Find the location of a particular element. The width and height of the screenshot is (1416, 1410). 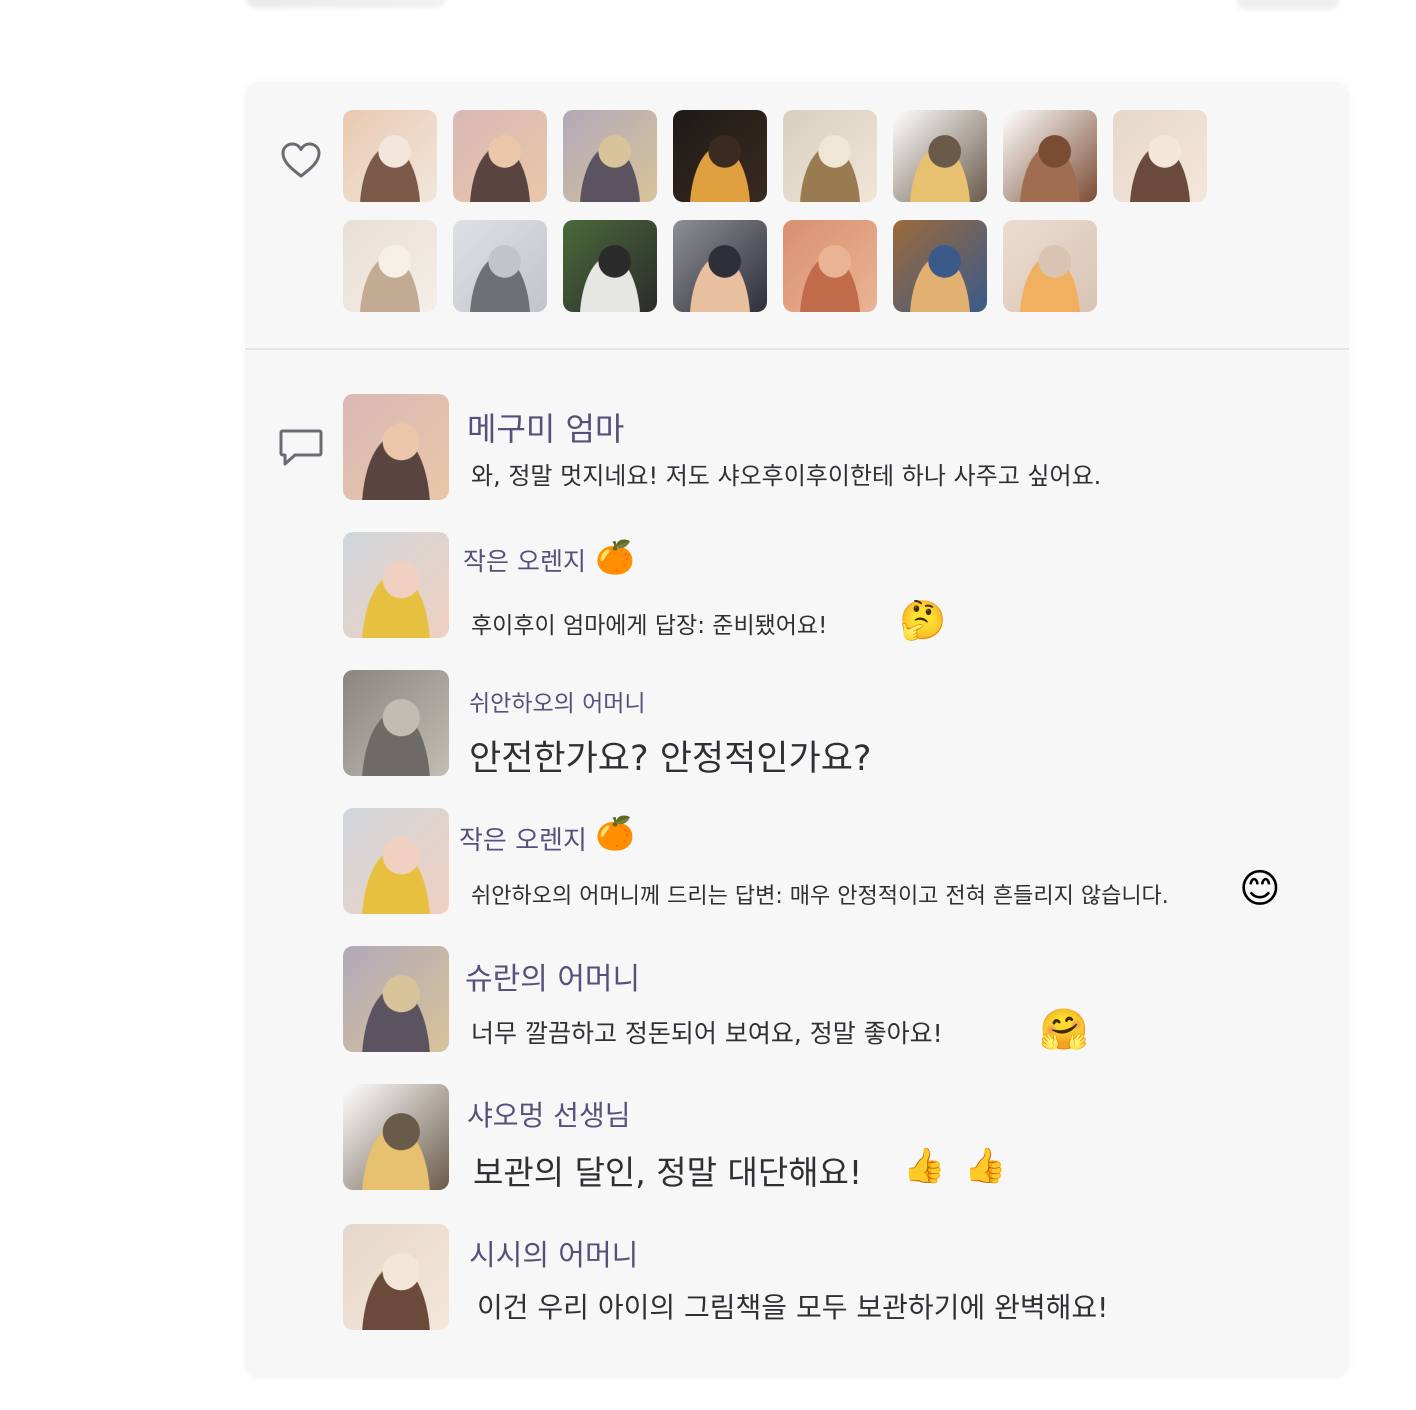

comment-item: 쉬안하오의 어머니 안전한가요? 안정적인가요? is located at coordinates (833, 725).